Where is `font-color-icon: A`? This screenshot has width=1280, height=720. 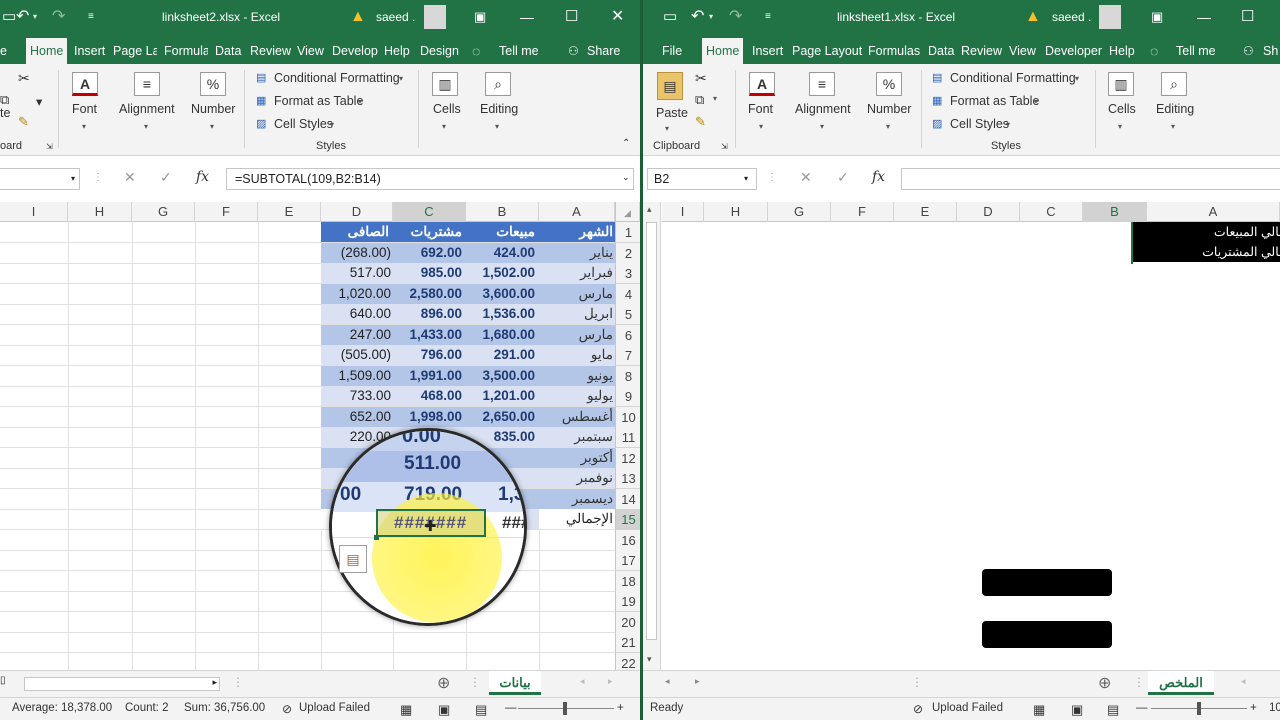
font-color-icon: A is located at coordinates (762, 84).